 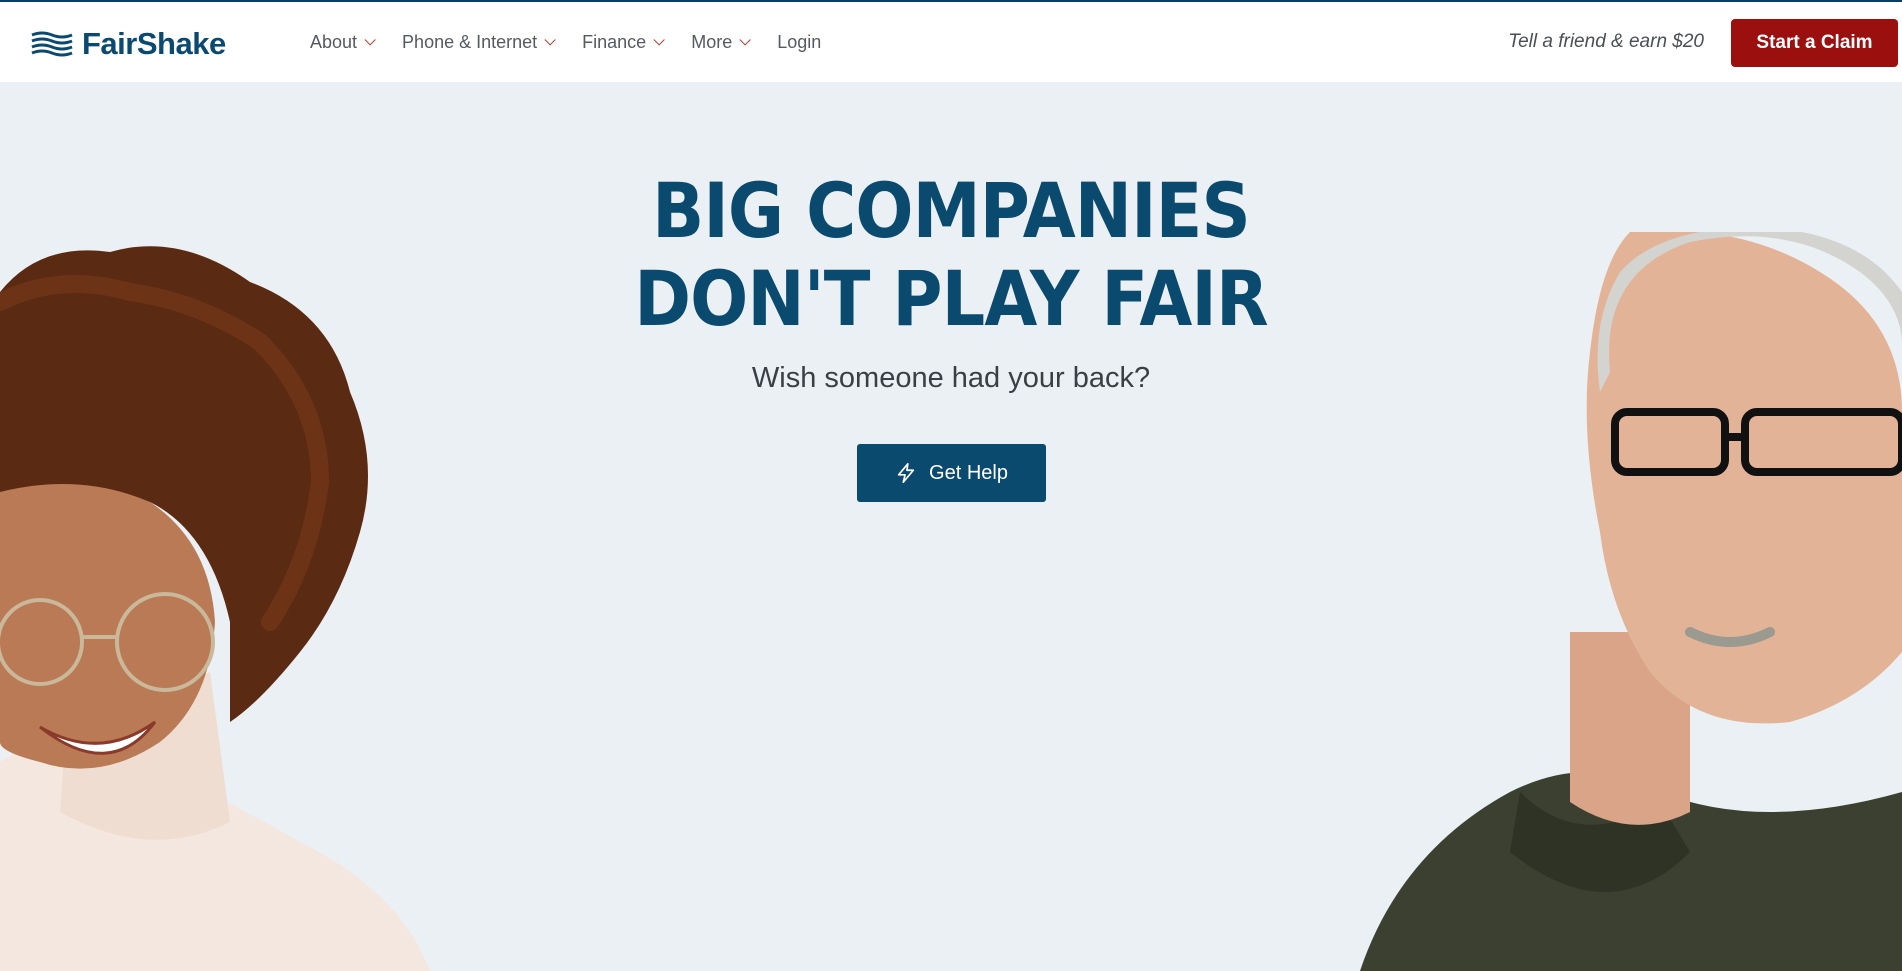 What do you see at coordinates (712, 41) in the screenshot?
I see `nav-label: More` at bounding box center [712, 41].